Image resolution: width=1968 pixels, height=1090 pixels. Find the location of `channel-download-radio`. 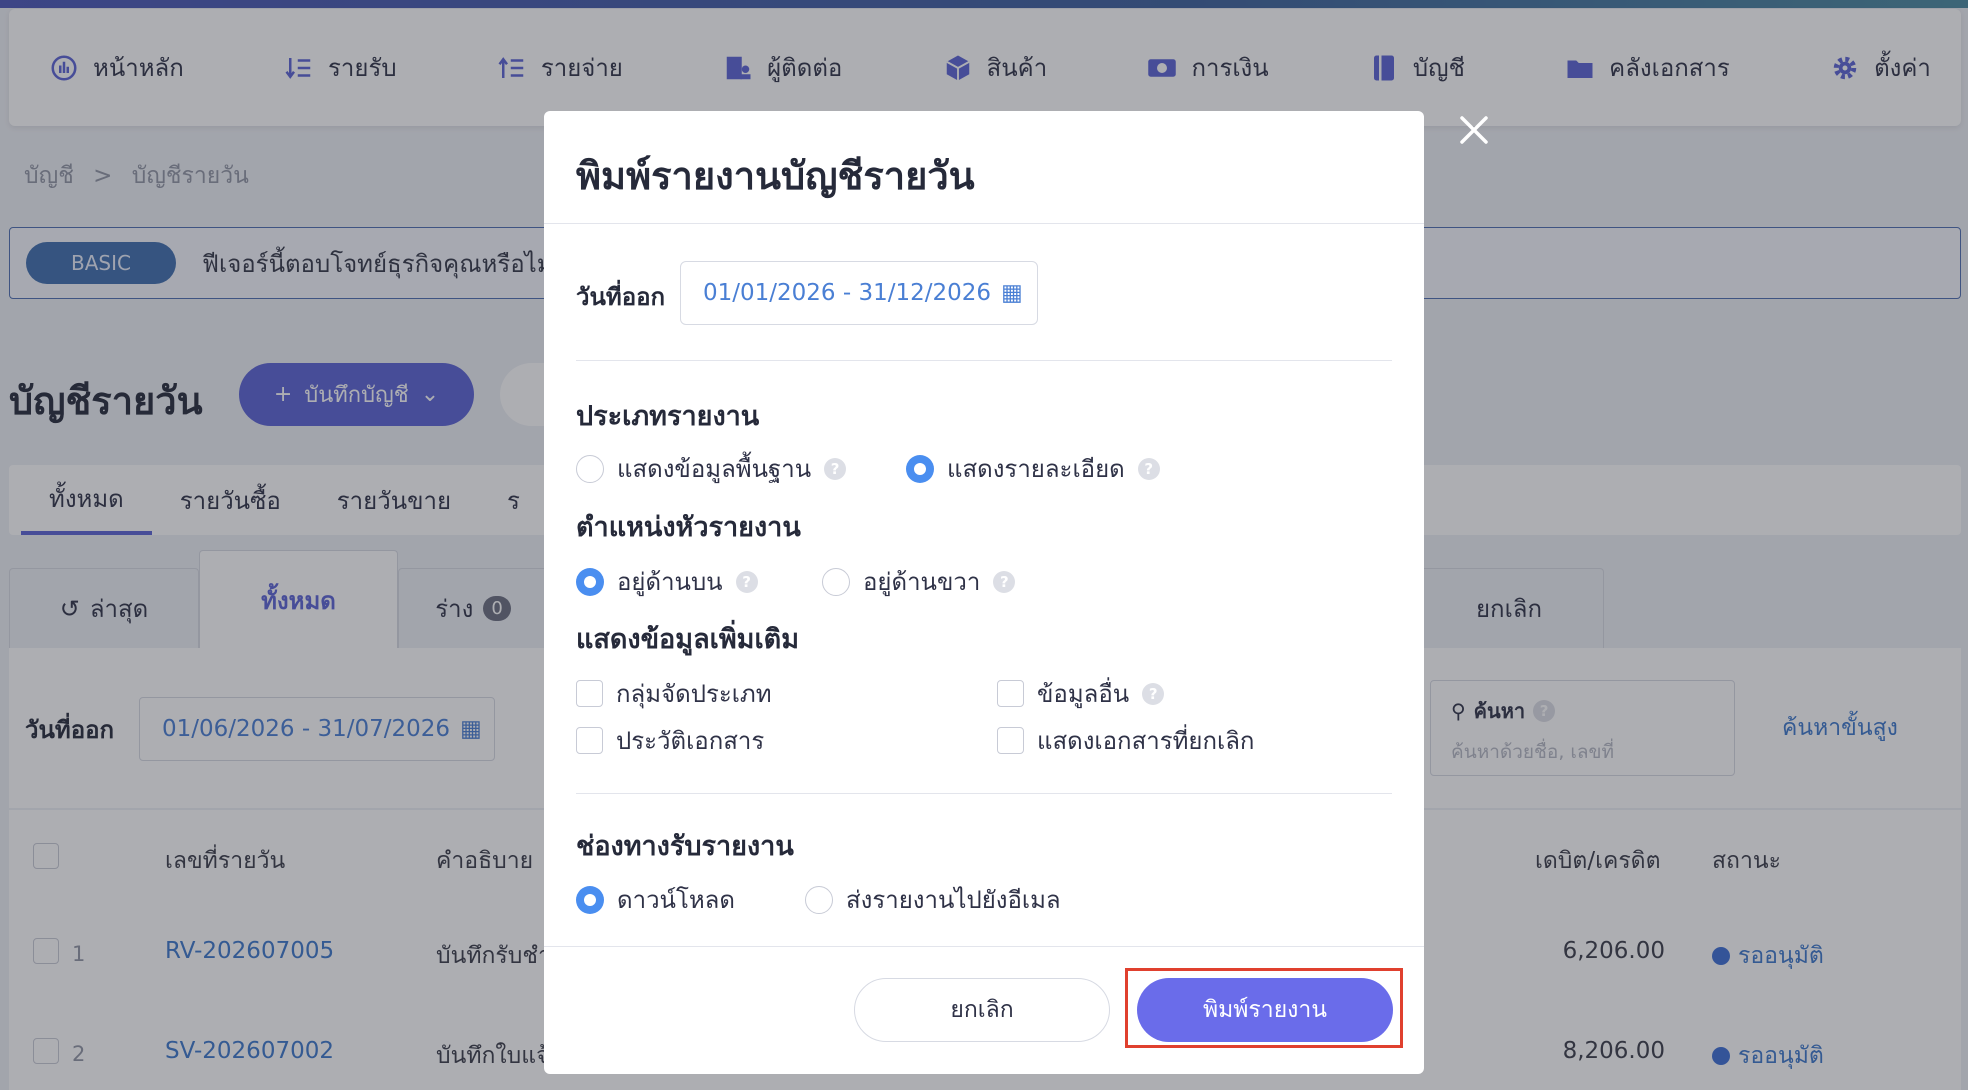

channel-download-radio is located at coordinates (590, 899).